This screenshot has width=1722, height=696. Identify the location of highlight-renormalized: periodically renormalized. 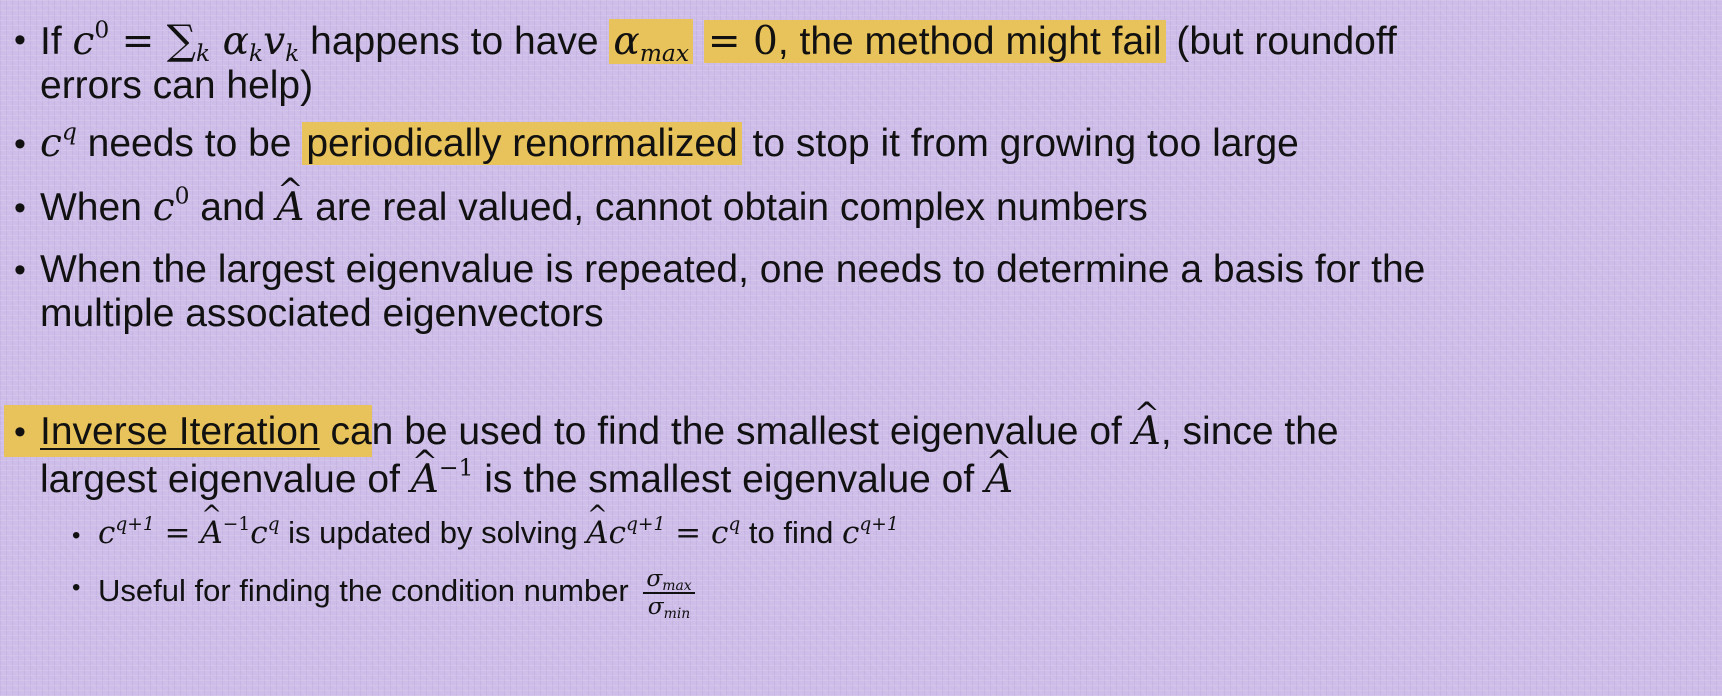
(522, 143).